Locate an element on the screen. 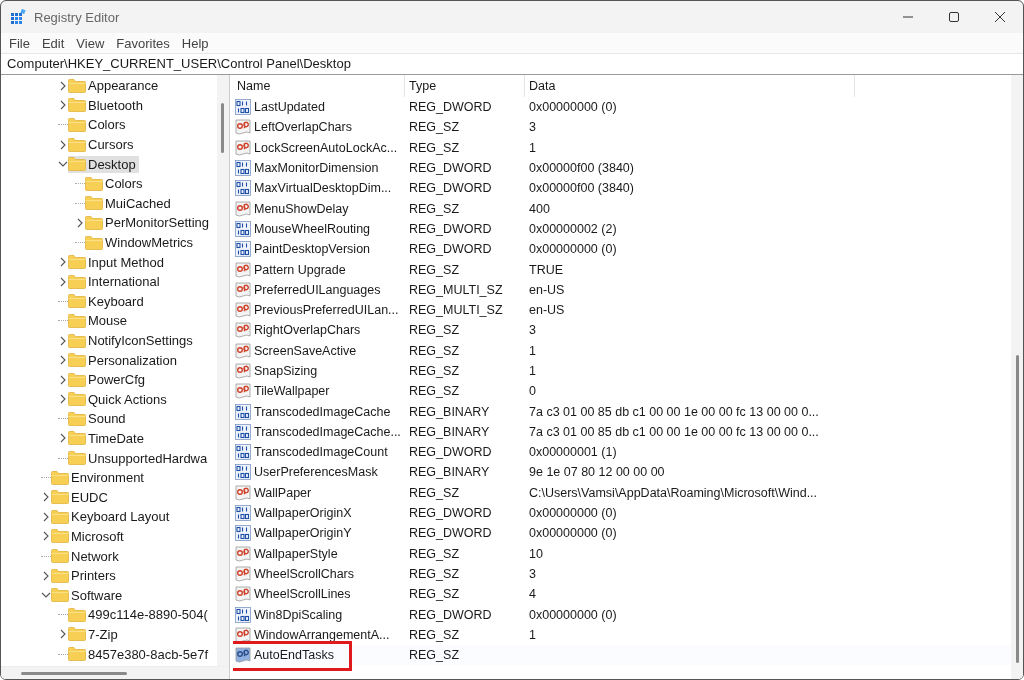 The width and height of the screenshot is (1024, 680). value-name: PreferredUILanguages is located at coordinates (317, 289).